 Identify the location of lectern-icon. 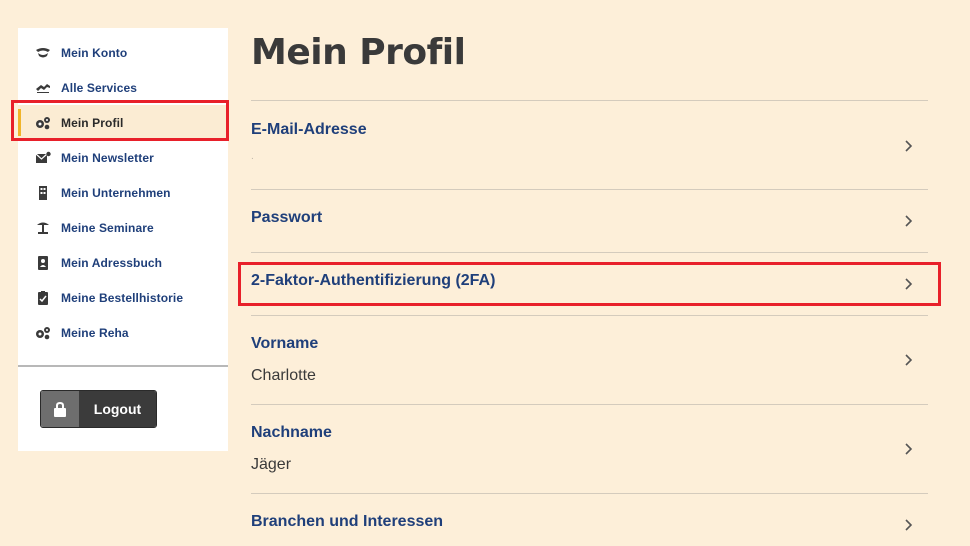
(43, 228).